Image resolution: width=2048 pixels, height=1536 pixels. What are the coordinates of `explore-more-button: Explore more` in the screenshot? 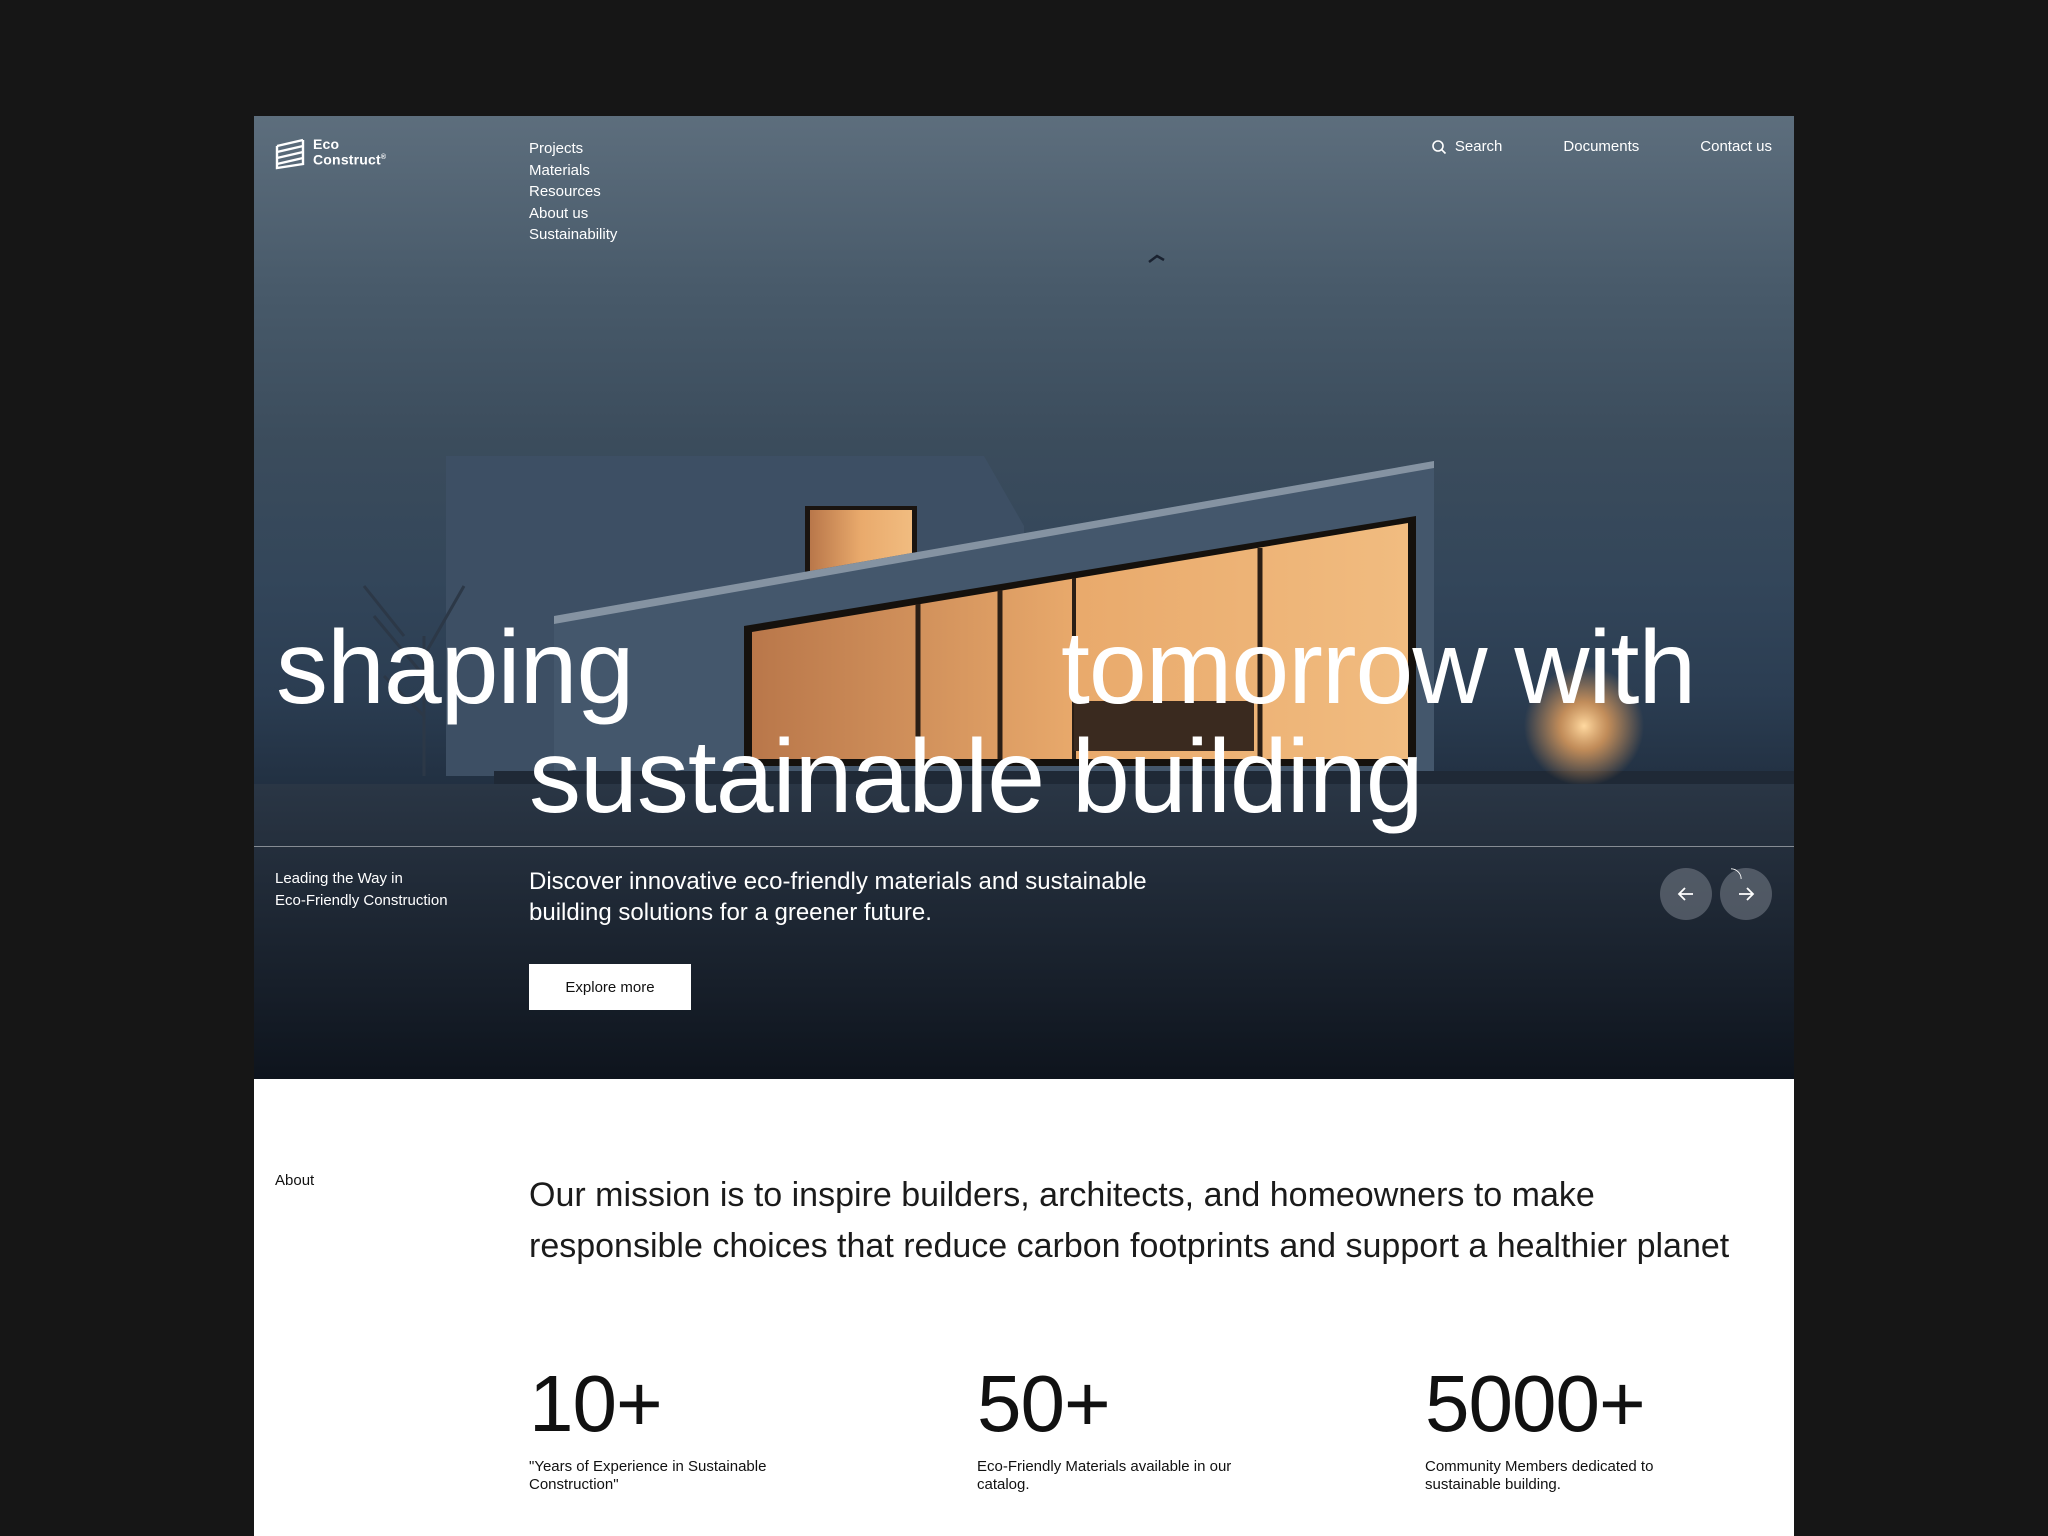 It's located at (610, 987).